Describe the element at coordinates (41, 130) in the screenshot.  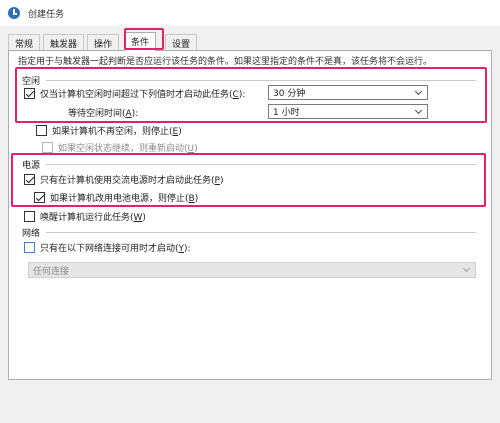
I see `stop-if-not-idle-checkbox` at that location.